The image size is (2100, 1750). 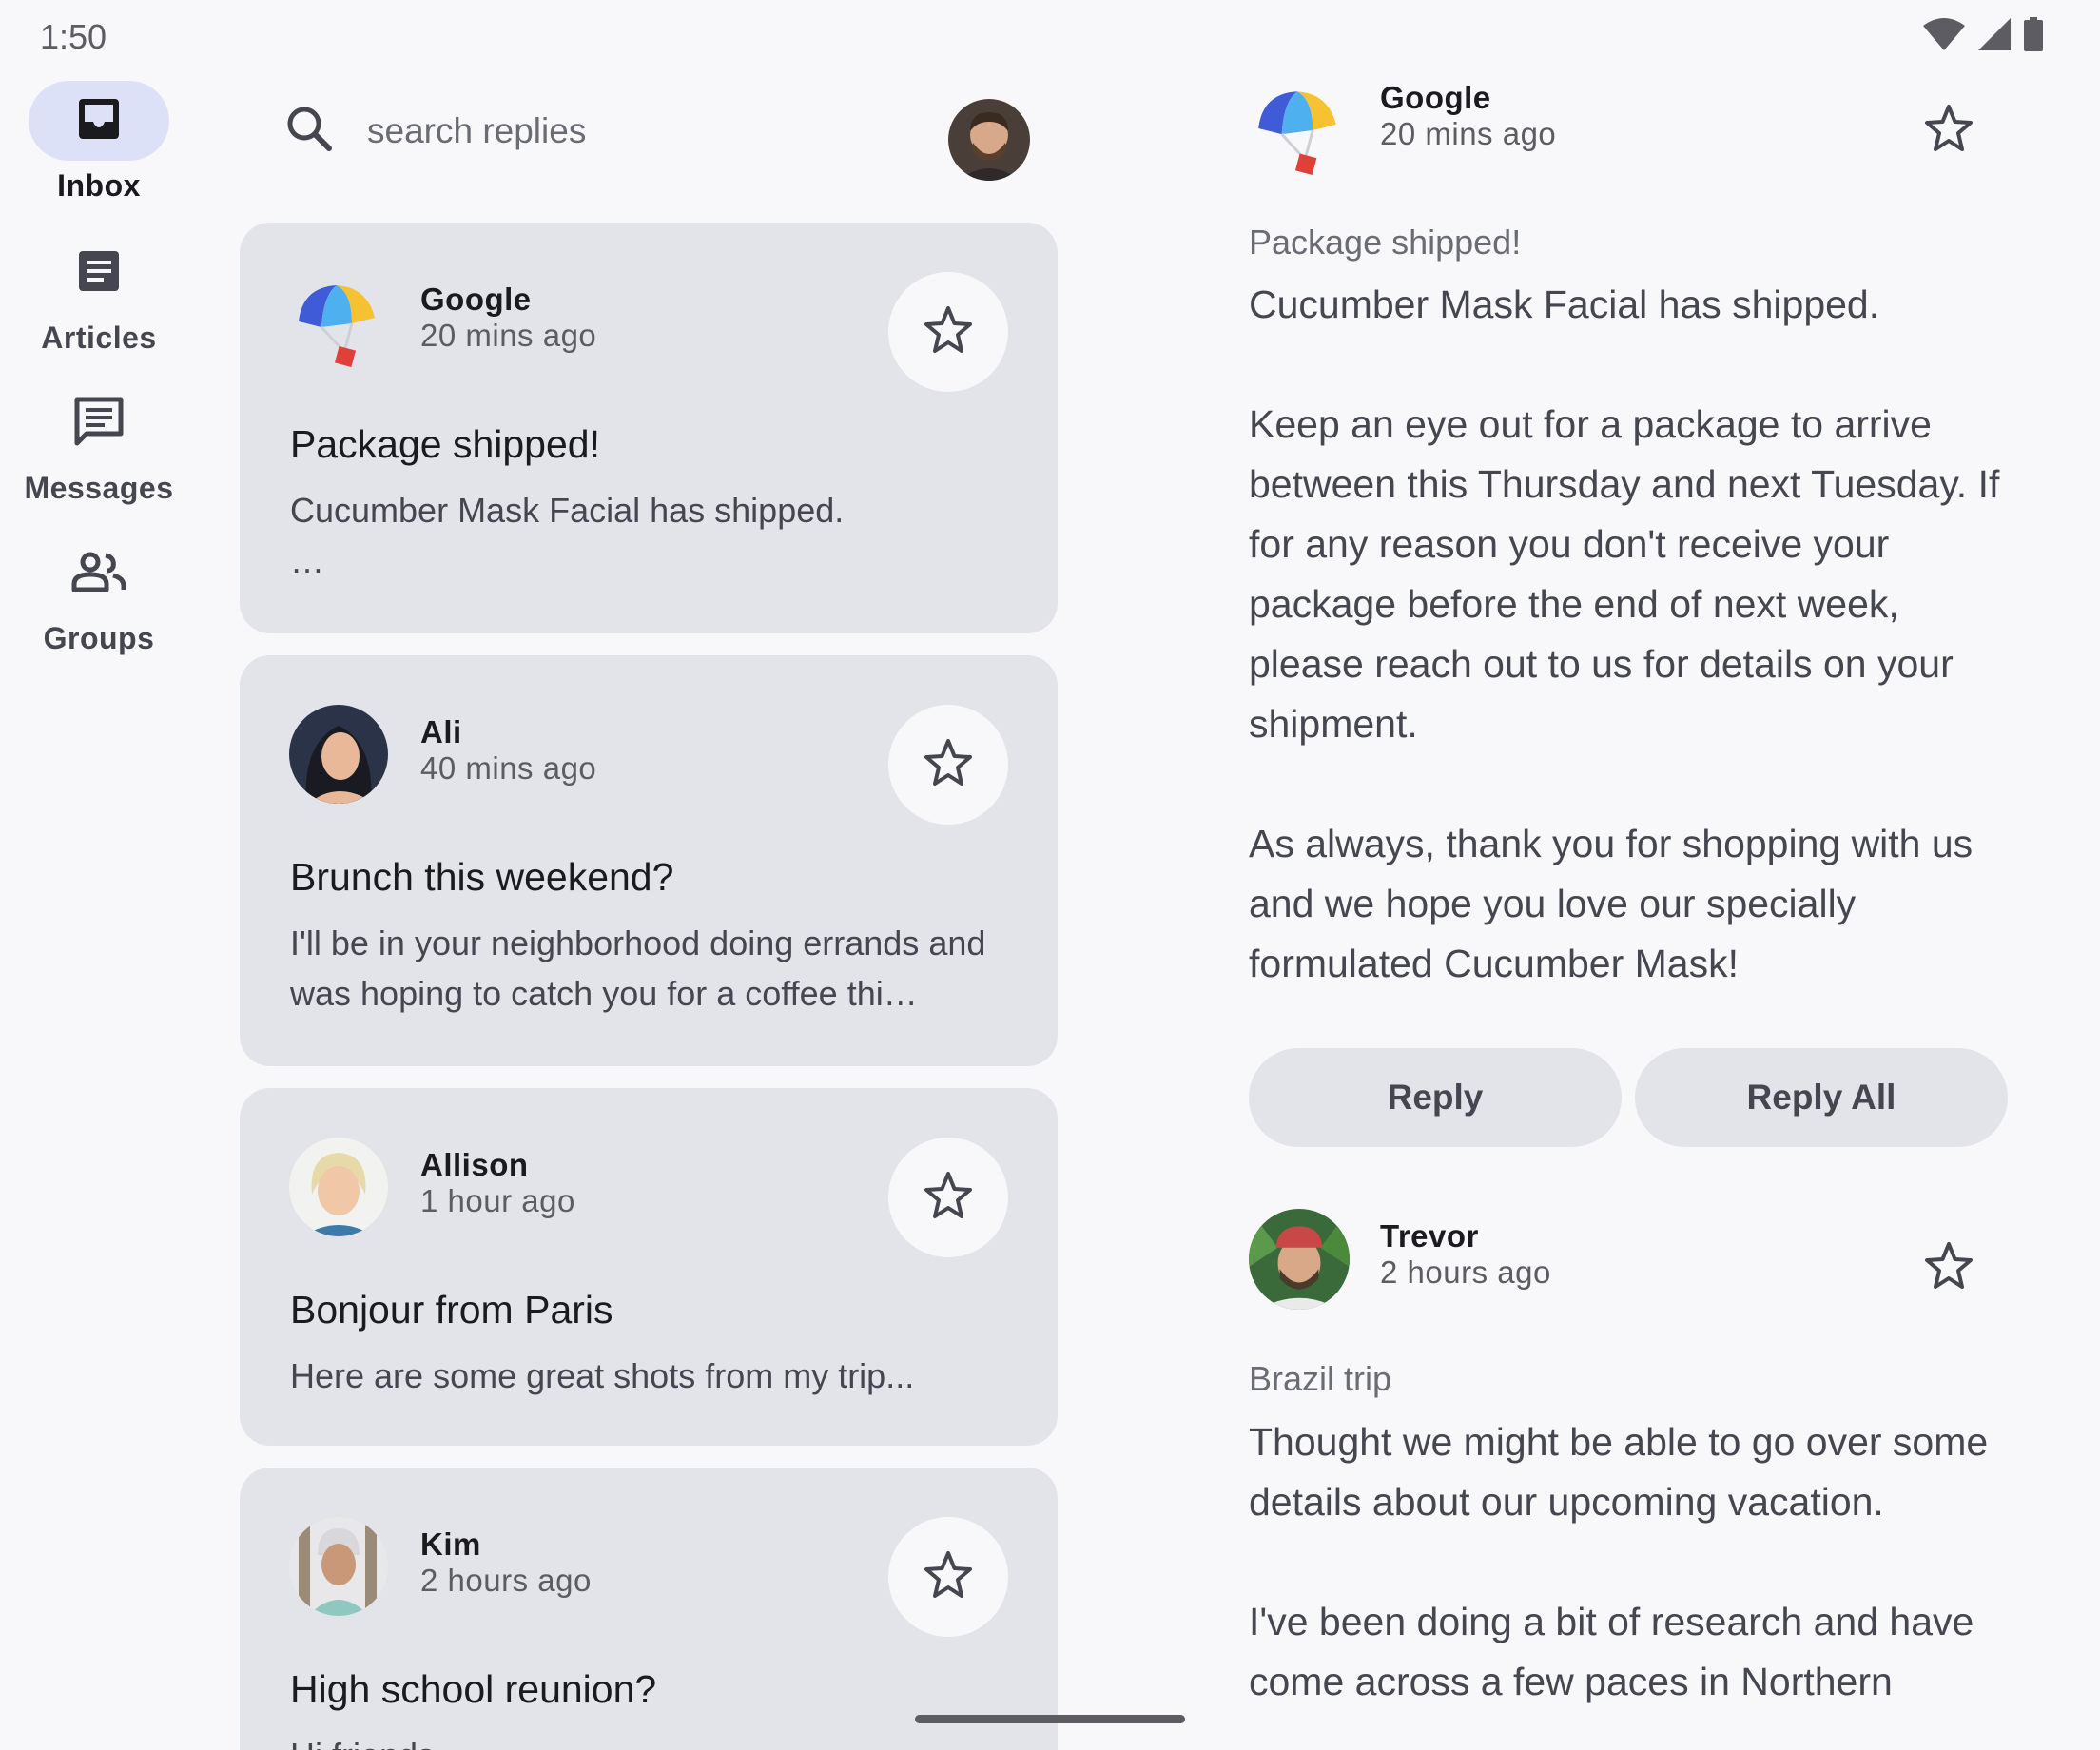 I want to click on nav-label-articles: Articles, so click(x=99, y=338).